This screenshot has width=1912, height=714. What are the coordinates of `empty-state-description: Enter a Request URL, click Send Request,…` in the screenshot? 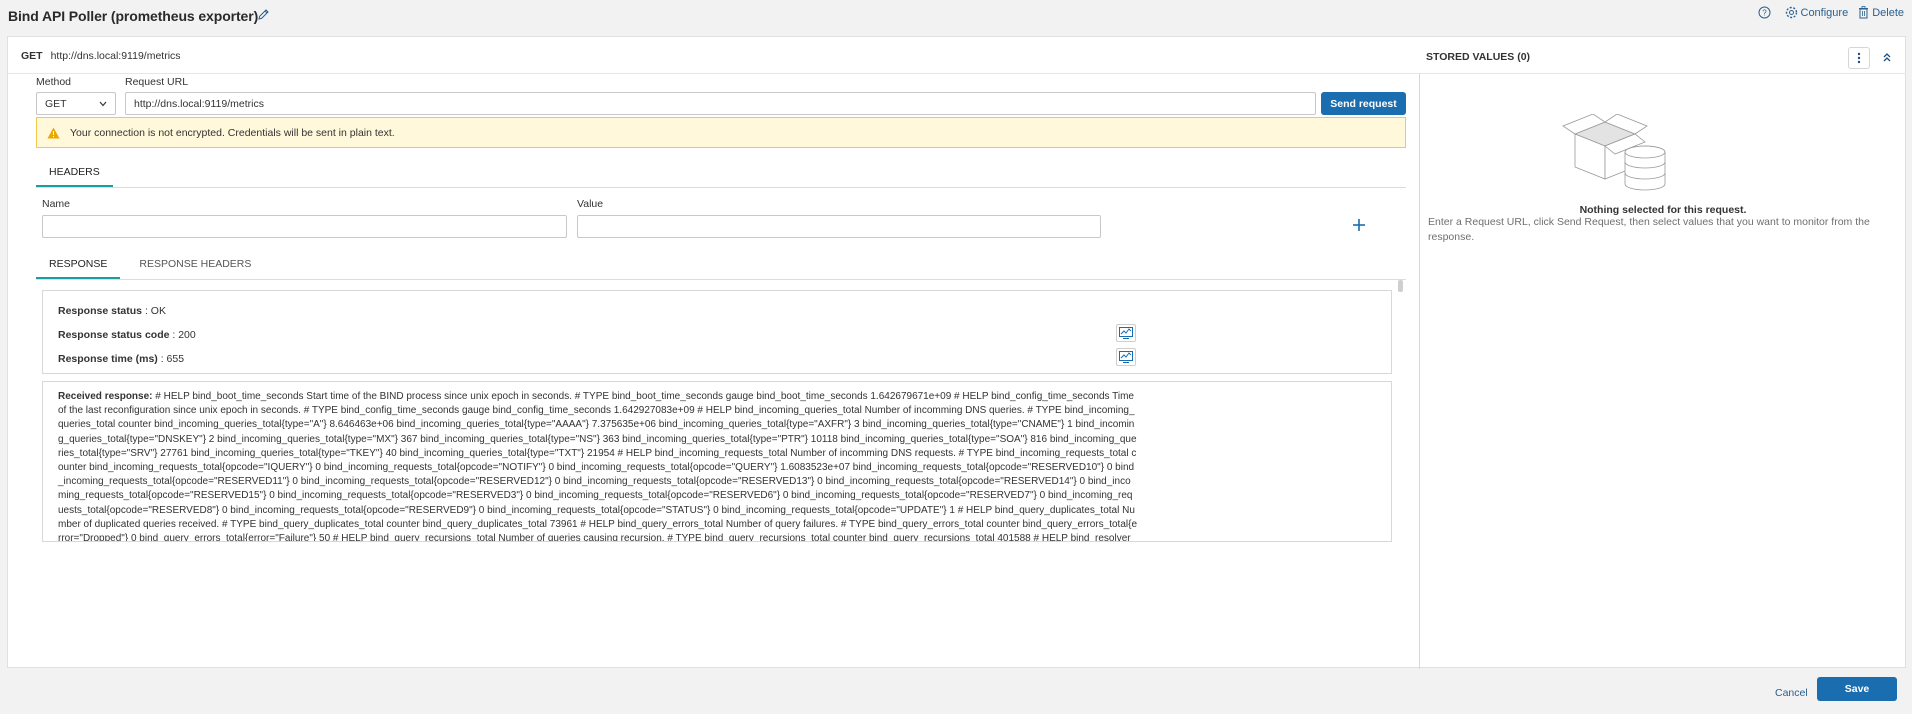 It's located at (1649, 229).